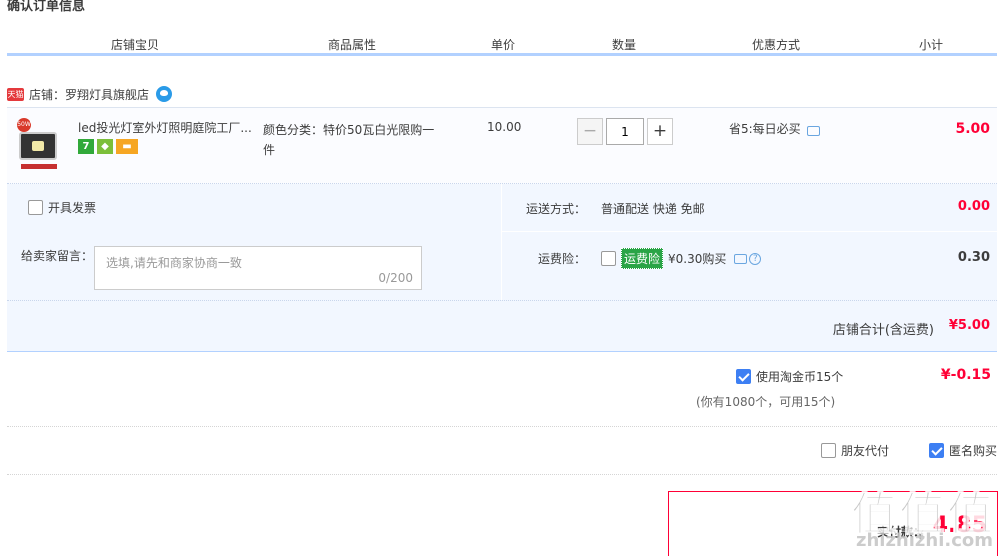  I want to click on shop-name: 店铺：罗翔灯具旗舰店, so click(89, 94).